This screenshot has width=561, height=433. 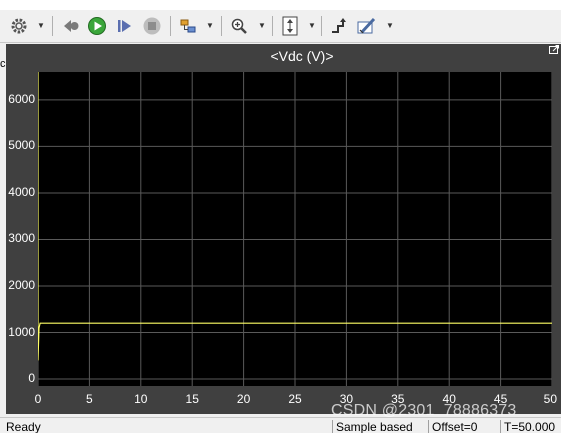 I want to click on highlight-dropdown-chevron-icon: ▼, so click(x=210, y=25).